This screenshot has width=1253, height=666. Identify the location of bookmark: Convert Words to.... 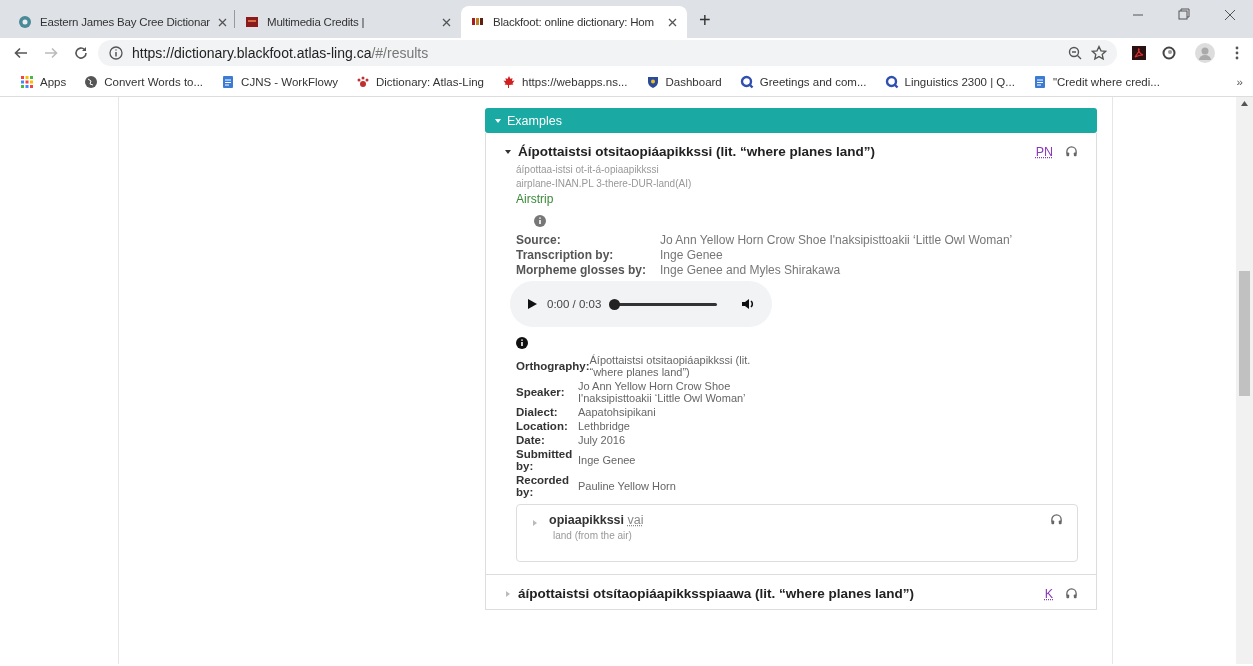
(144, 82).